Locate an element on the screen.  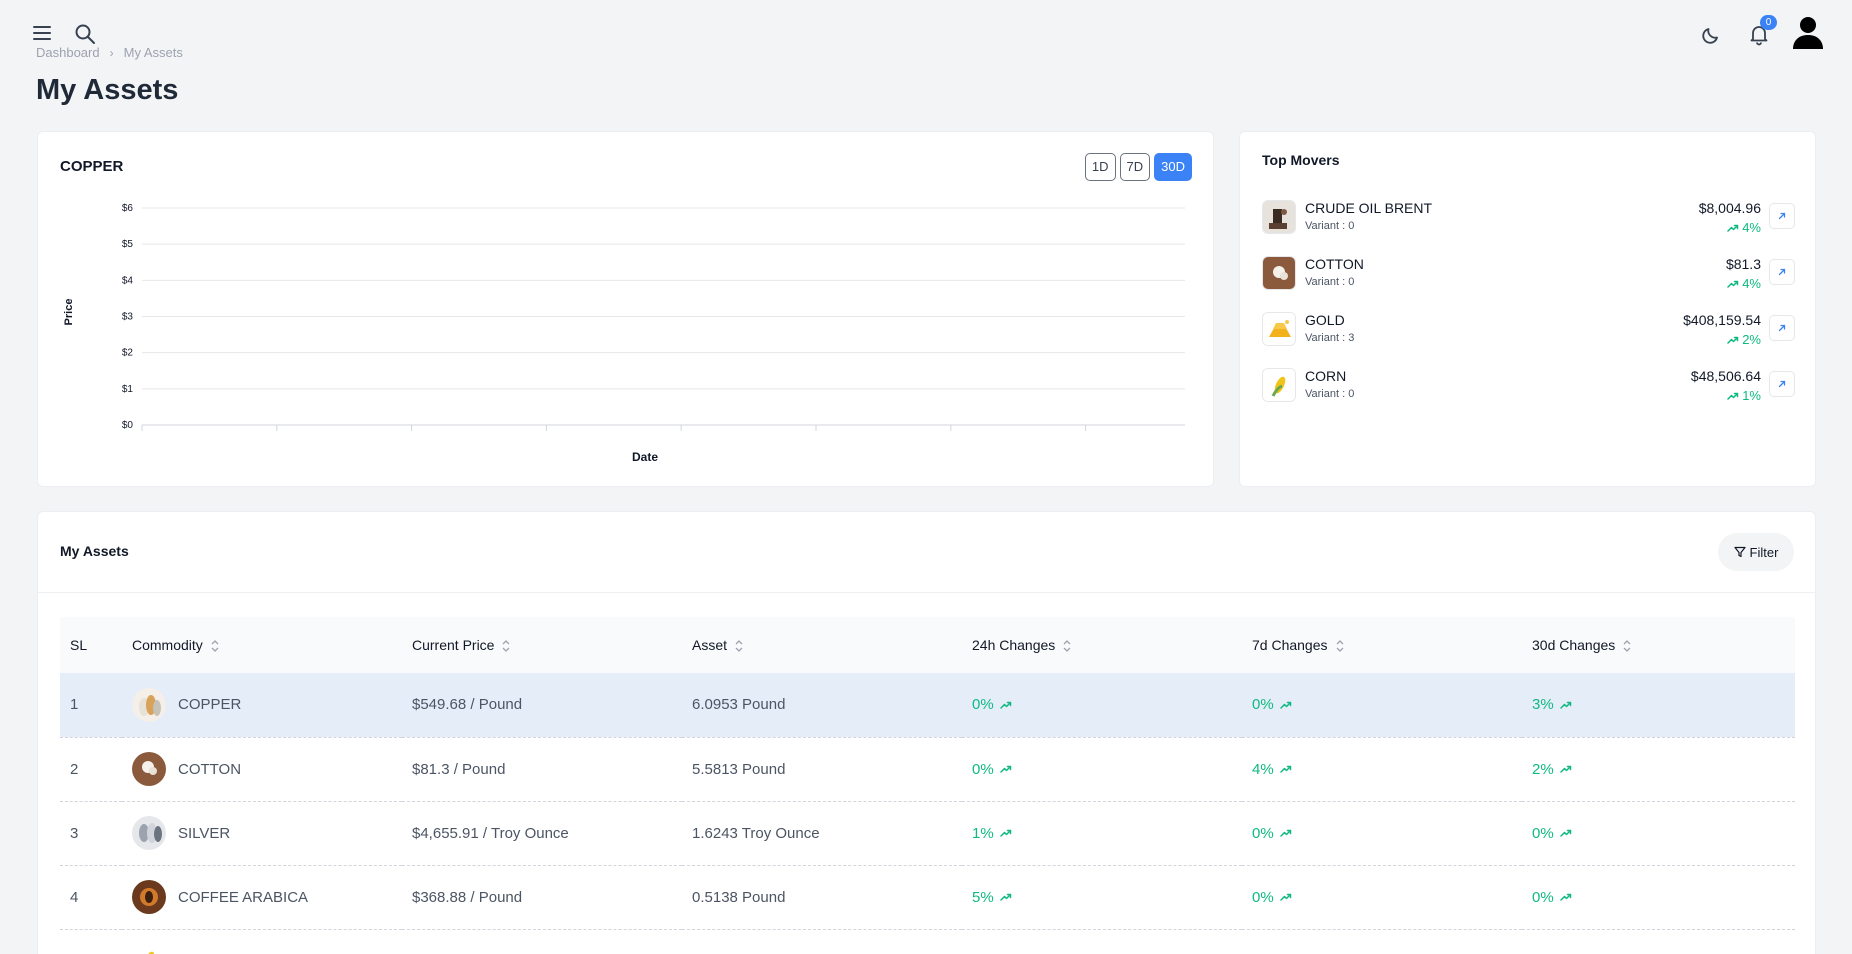
mover-change: 4% is located at coordinates (1744, 227).